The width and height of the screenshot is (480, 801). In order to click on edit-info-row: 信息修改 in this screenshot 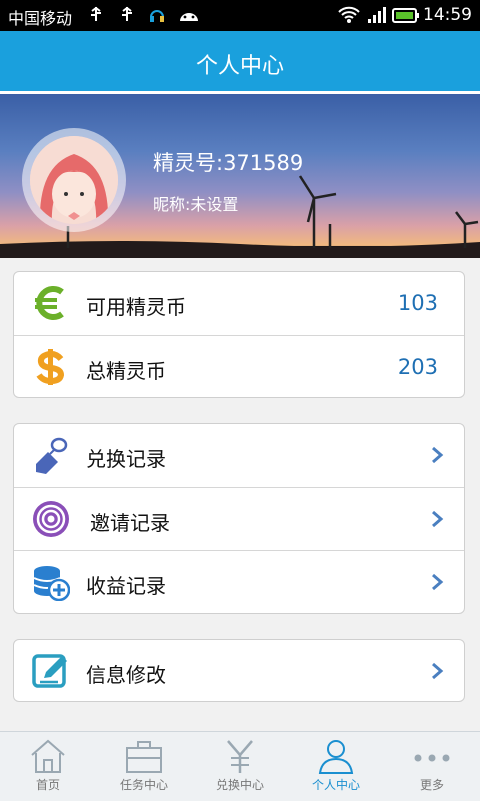, I will do `click(239, 671)`.